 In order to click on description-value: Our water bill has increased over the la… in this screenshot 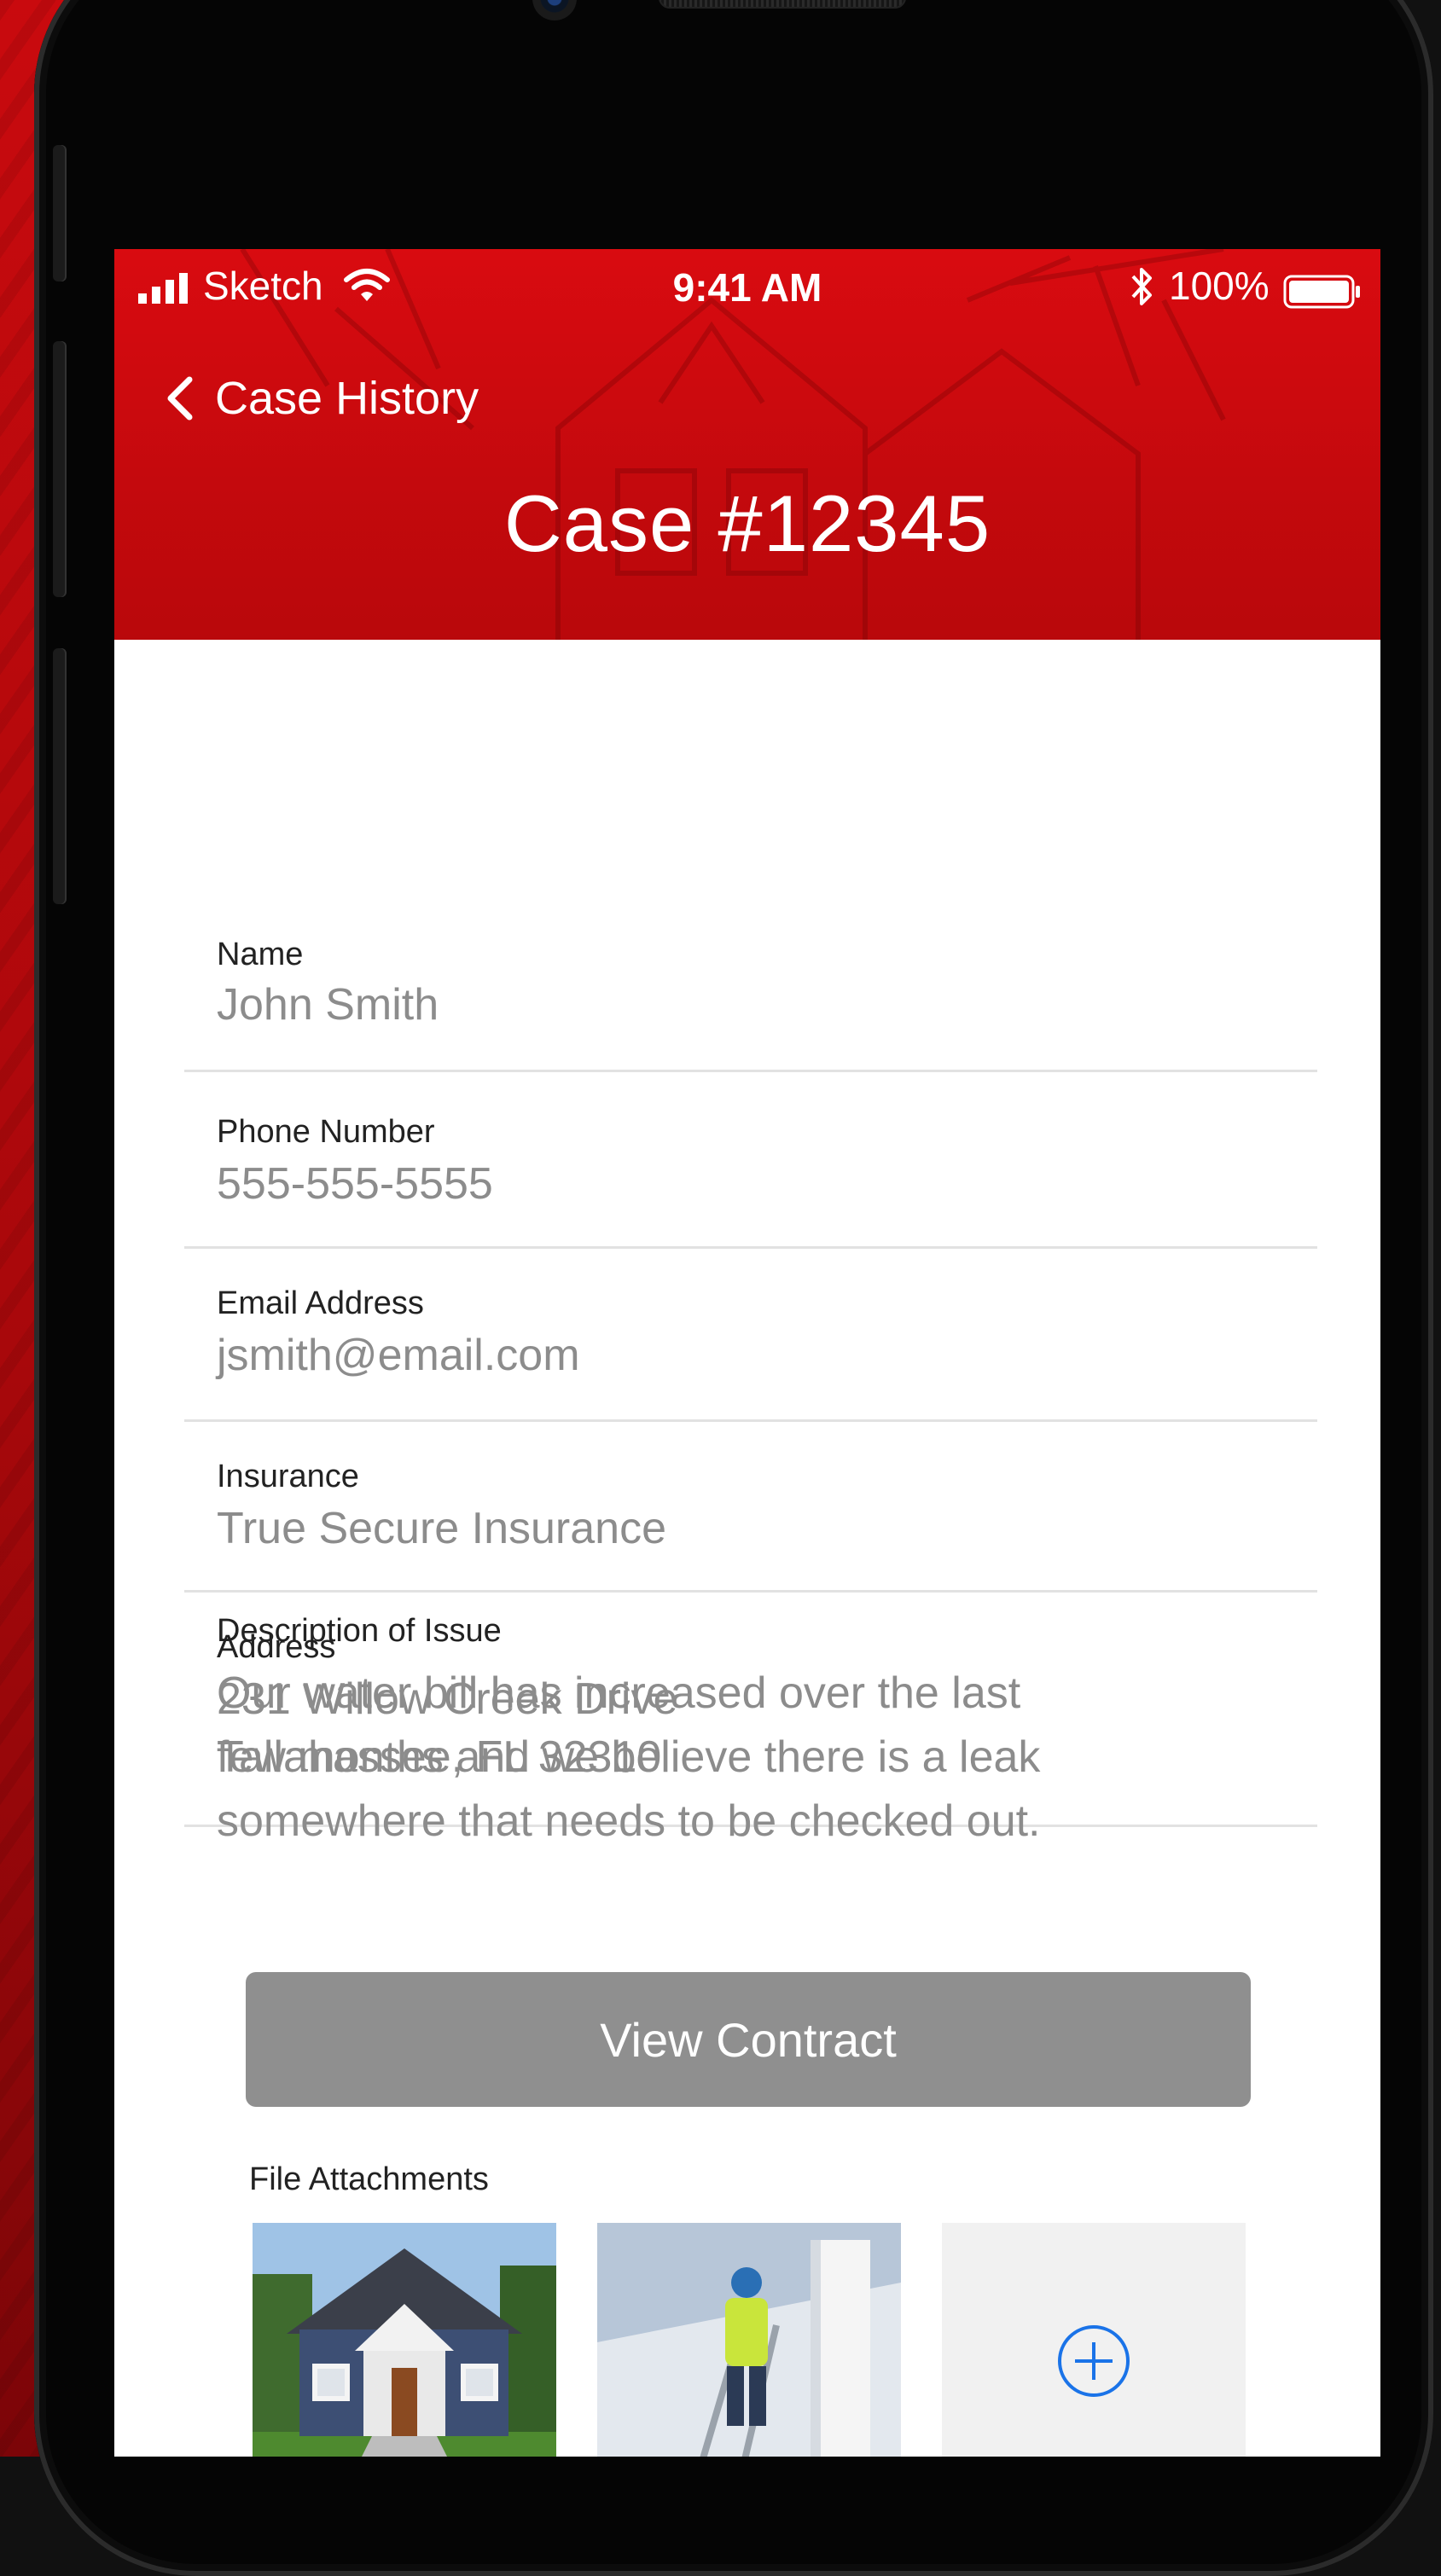, I will do `click(629, 1757)`.